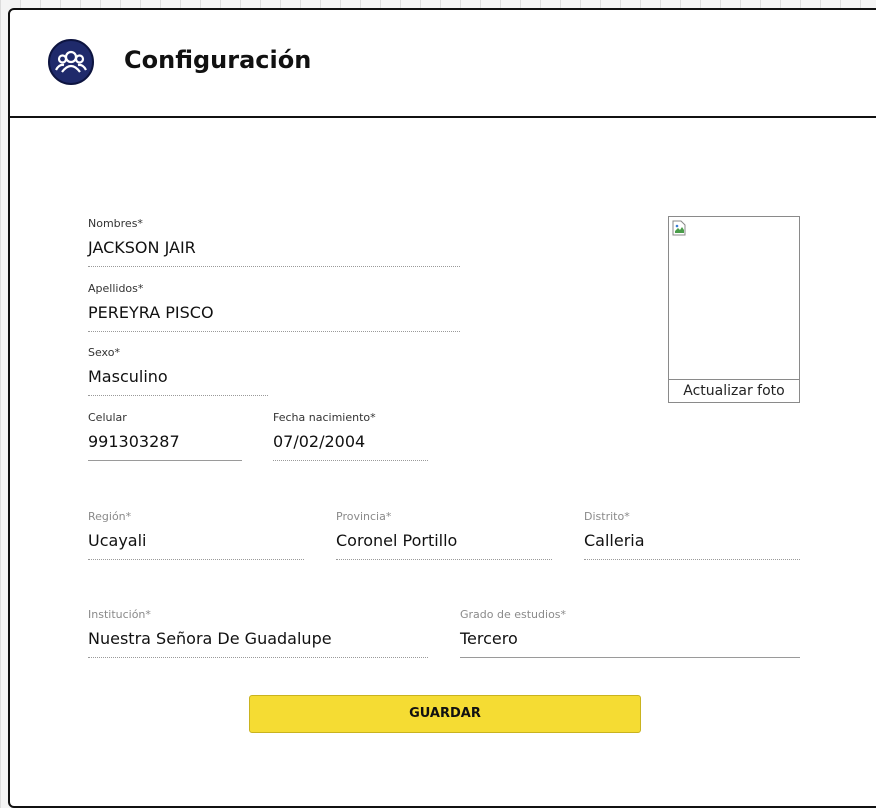 The width and height of the screenshot is (876, 808). I want to click on sexo-field: Sexo* Masculino, so click(178, 370).